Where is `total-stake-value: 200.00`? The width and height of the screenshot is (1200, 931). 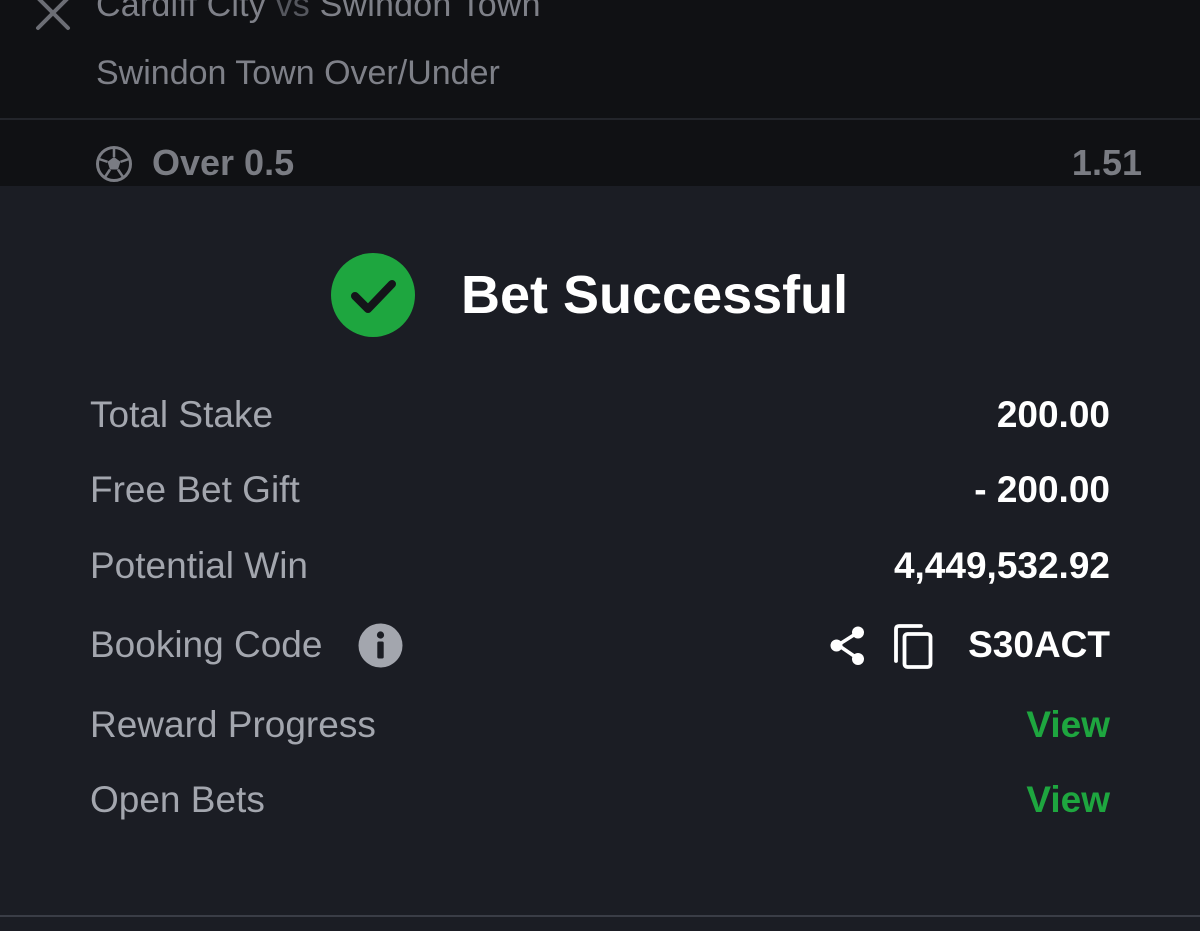
total-stake-value: 200.00 is located at coordinates (1053, 414).